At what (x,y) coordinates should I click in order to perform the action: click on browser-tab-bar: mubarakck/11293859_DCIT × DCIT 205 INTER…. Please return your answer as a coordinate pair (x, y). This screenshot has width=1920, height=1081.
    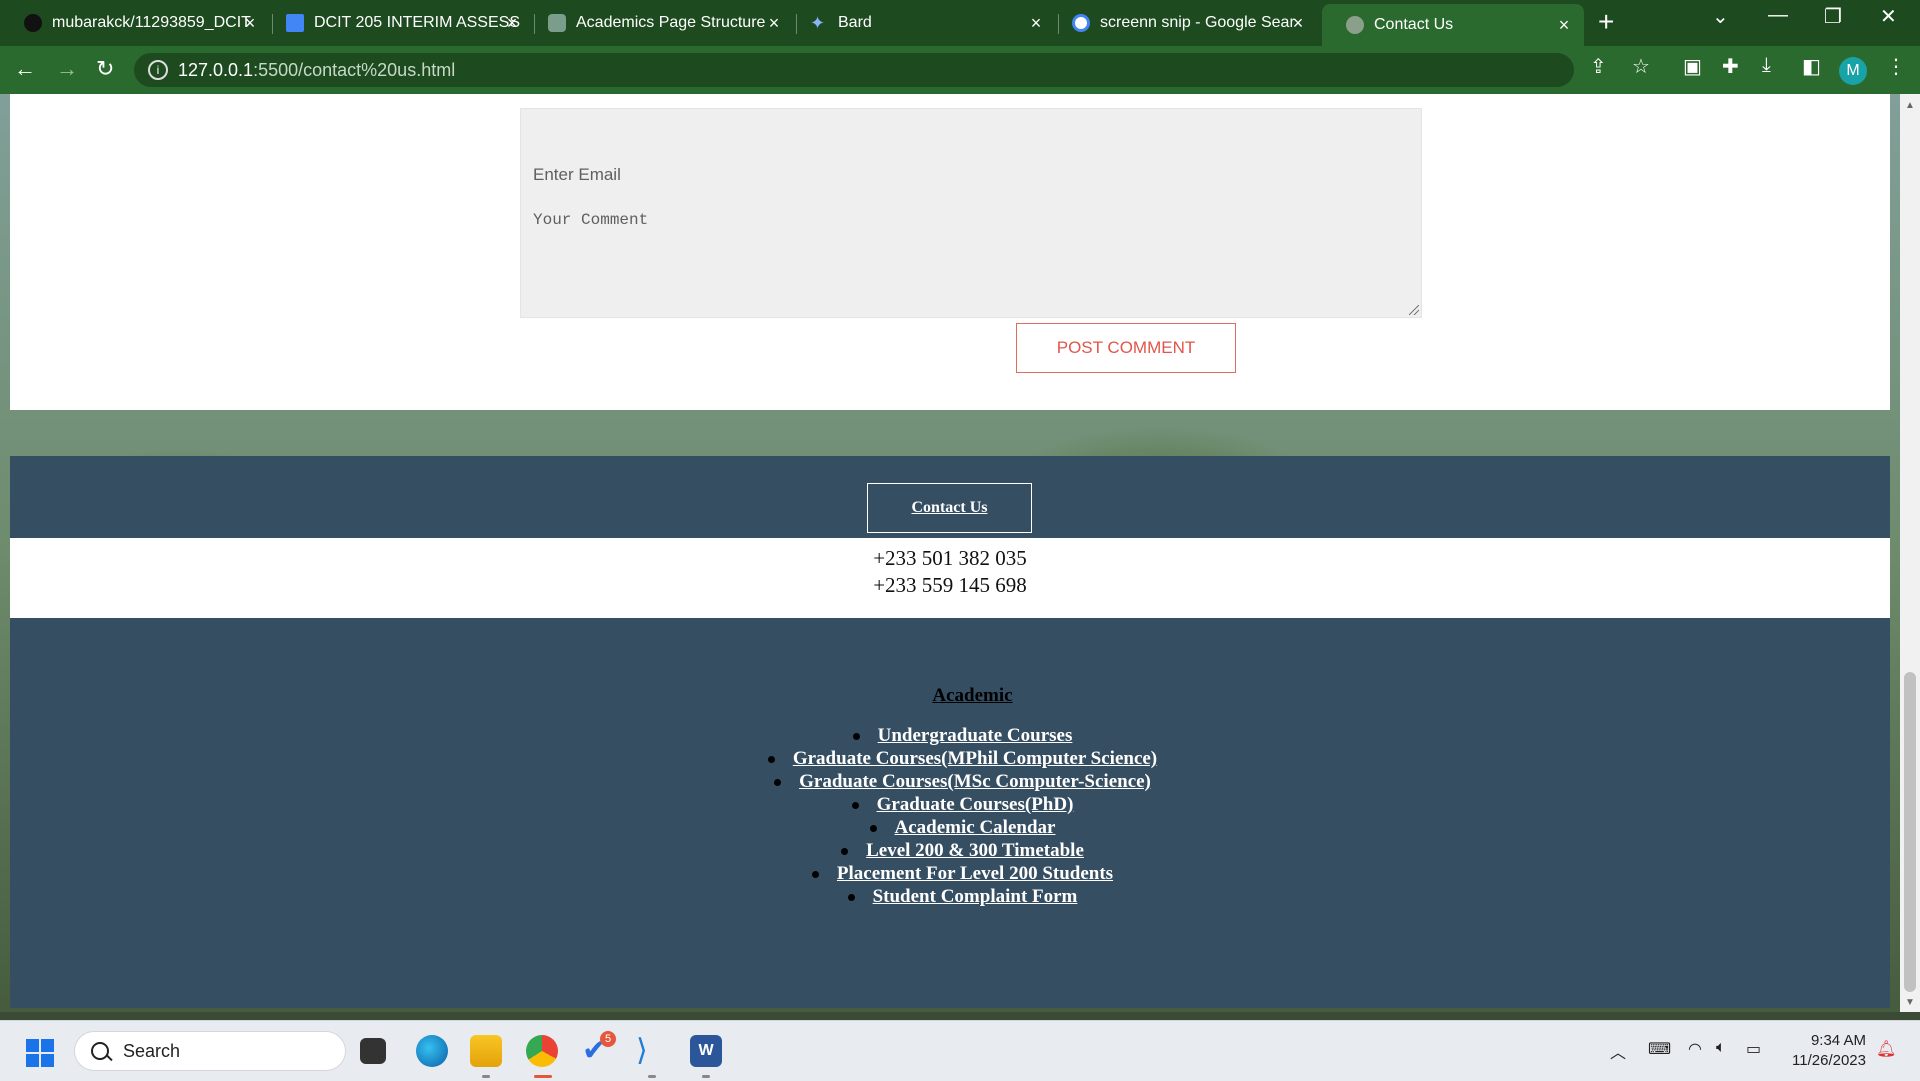
    Looking at the image, I should click on (960, 23).